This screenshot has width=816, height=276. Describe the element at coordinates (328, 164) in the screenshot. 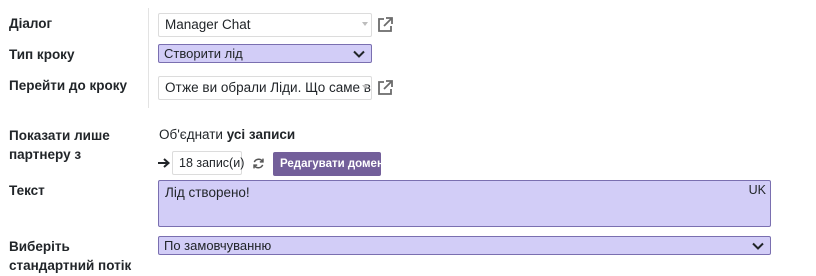

I see `edit-domain-button: Редагувати домен` at that location.